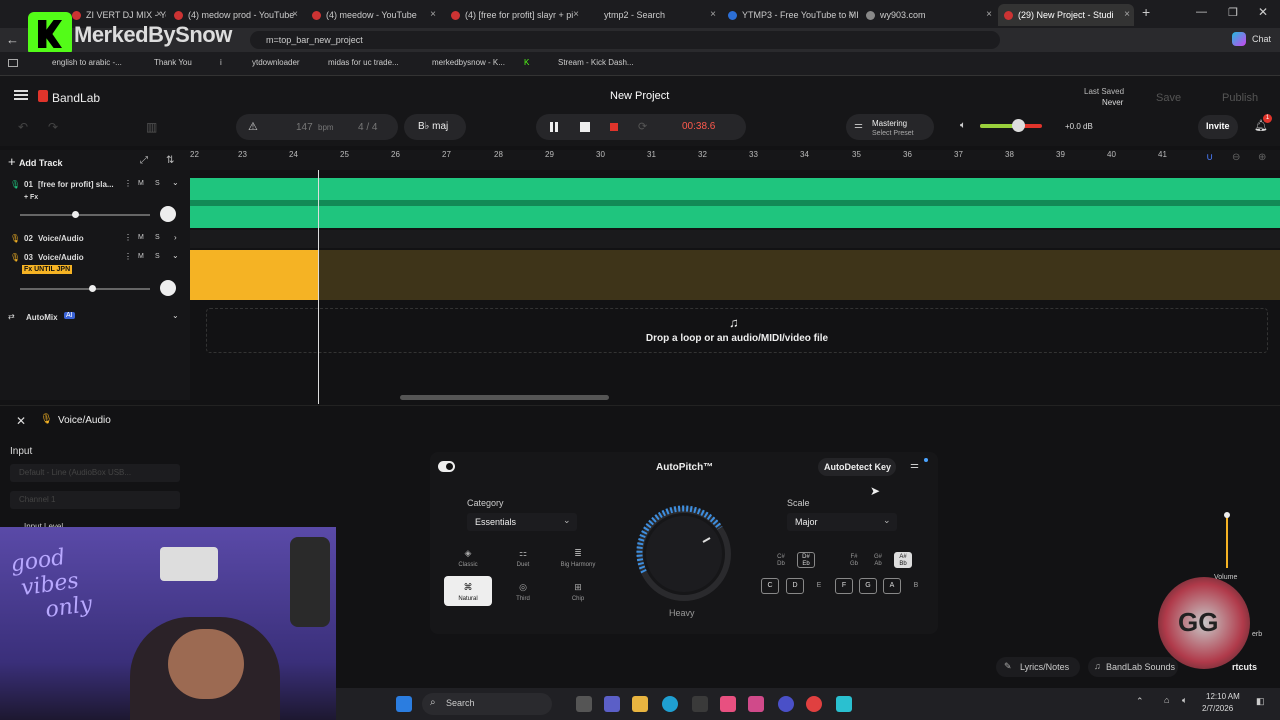 The width and height of the screenshot is (1280, 720). Describe the element at coordinates (170, 160) in the screenshot. I see `sort-icon: ⇅` at that location.